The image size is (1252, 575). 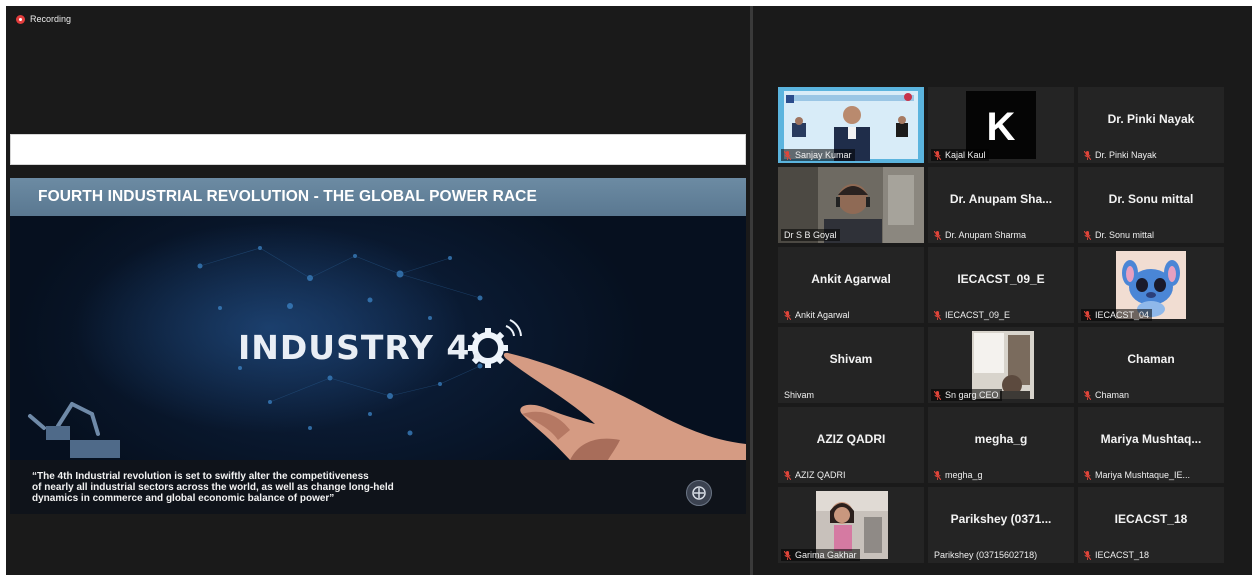 I want to click on participant-name: Kajal Kaul, so click(x=965, y=155).